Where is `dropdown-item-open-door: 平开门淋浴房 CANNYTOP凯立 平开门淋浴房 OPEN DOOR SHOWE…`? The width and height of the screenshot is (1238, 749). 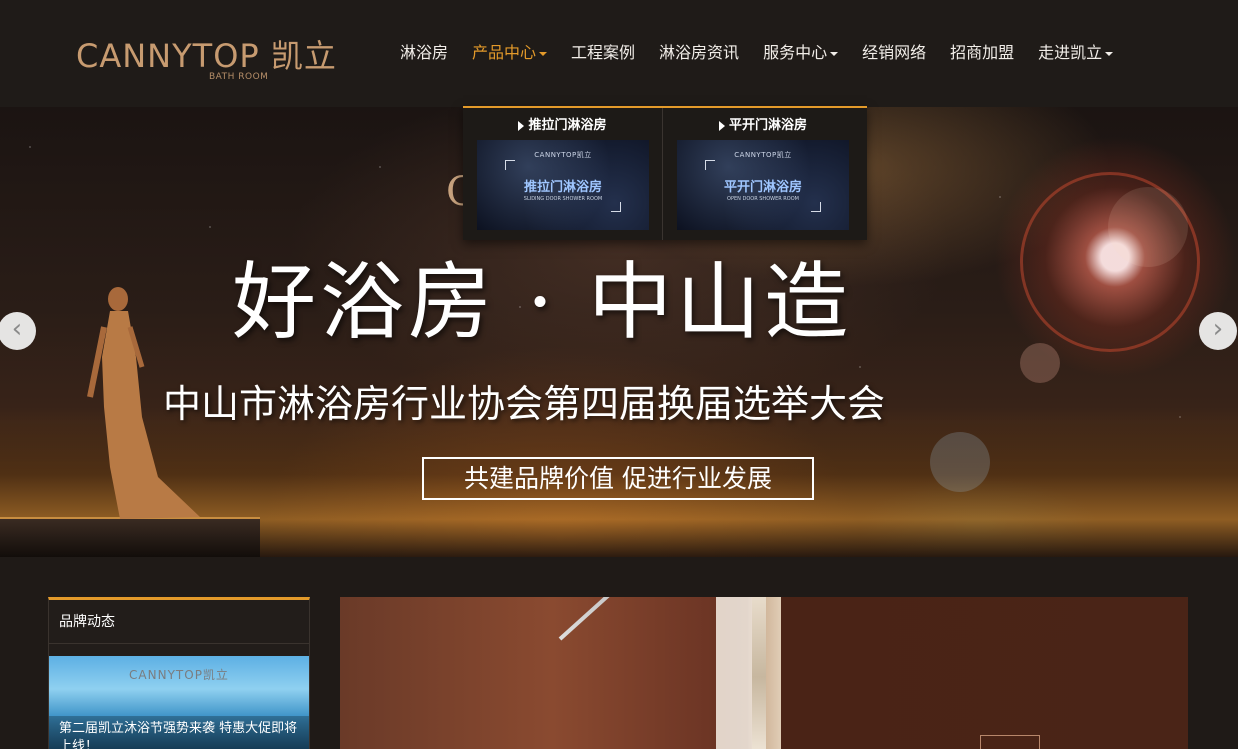 dropdown-item-open-door: 平开门淋浴房 CANNYTOP凯立 平开门淋浴房 OPEN DOOR SHOWE… is located at coordinates (763, 174).